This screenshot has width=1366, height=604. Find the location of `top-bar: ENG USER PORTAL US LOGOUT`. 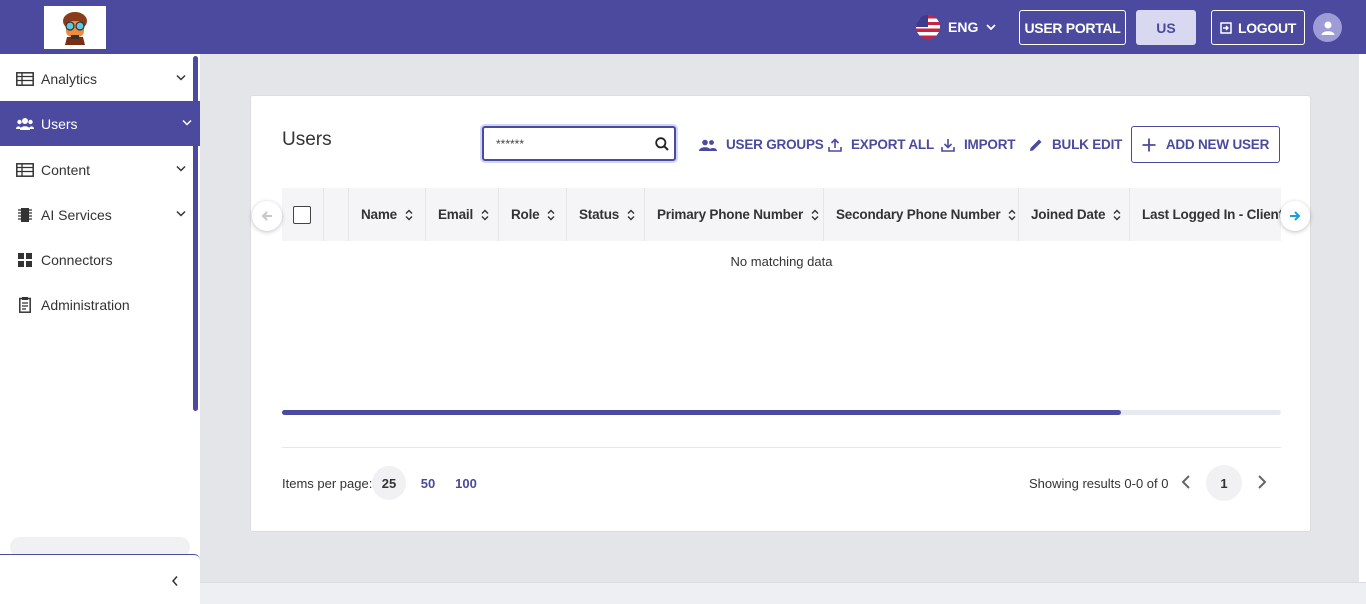

top-bar: ENG USER PORTAL US LOGOUT is located at coordinates (683, 27).